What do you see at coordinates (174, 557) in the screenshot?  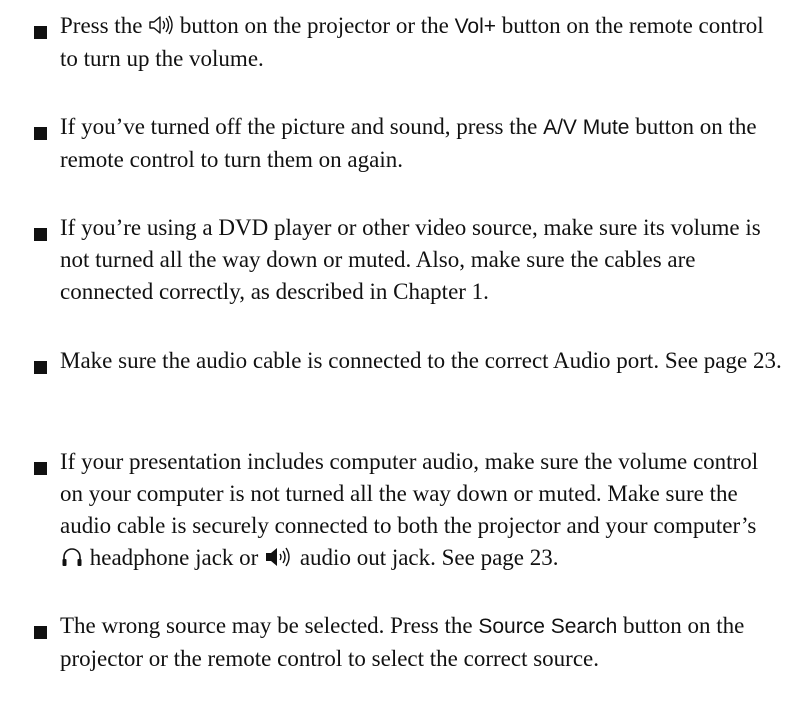 I see `item-text-mid: headphone jack or` at bounding box center [174, 557].